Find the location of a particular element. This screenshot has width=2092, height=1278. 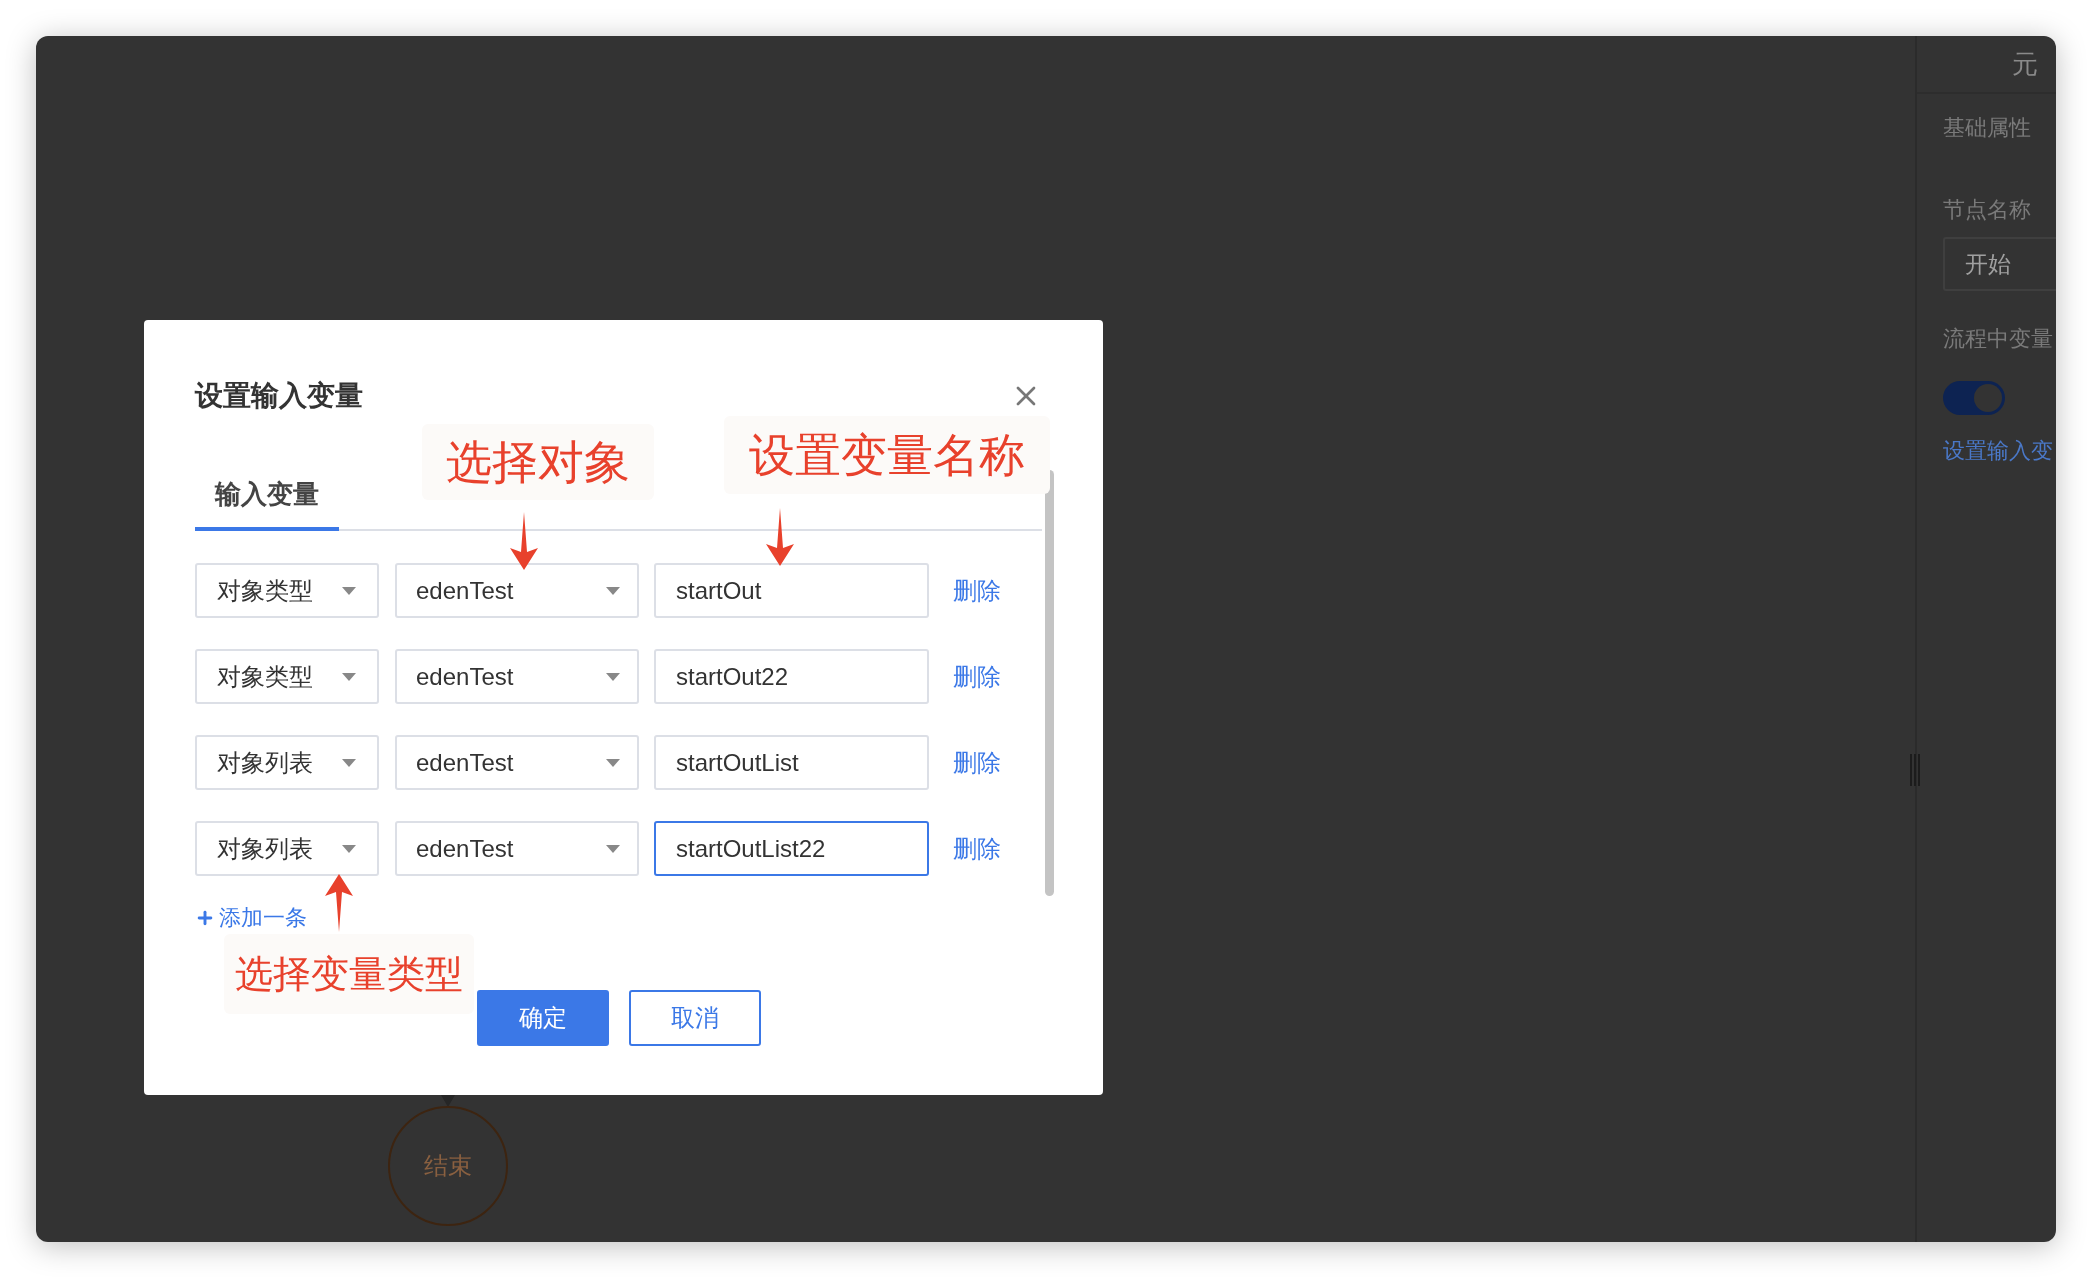

plus-icon is located at coordinates (205, 918).